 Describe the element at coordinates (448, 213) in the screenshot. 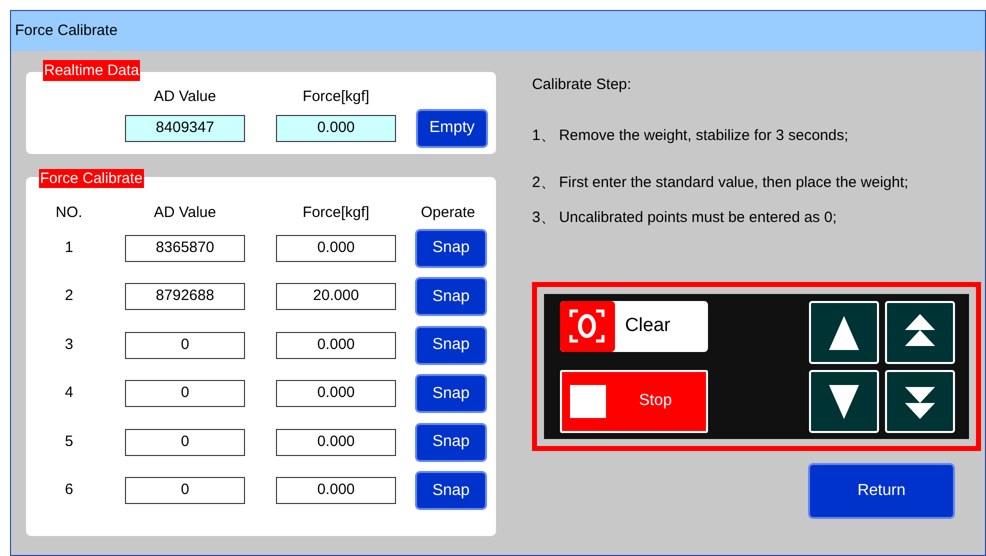

I see `column-header: Operate` at that location.